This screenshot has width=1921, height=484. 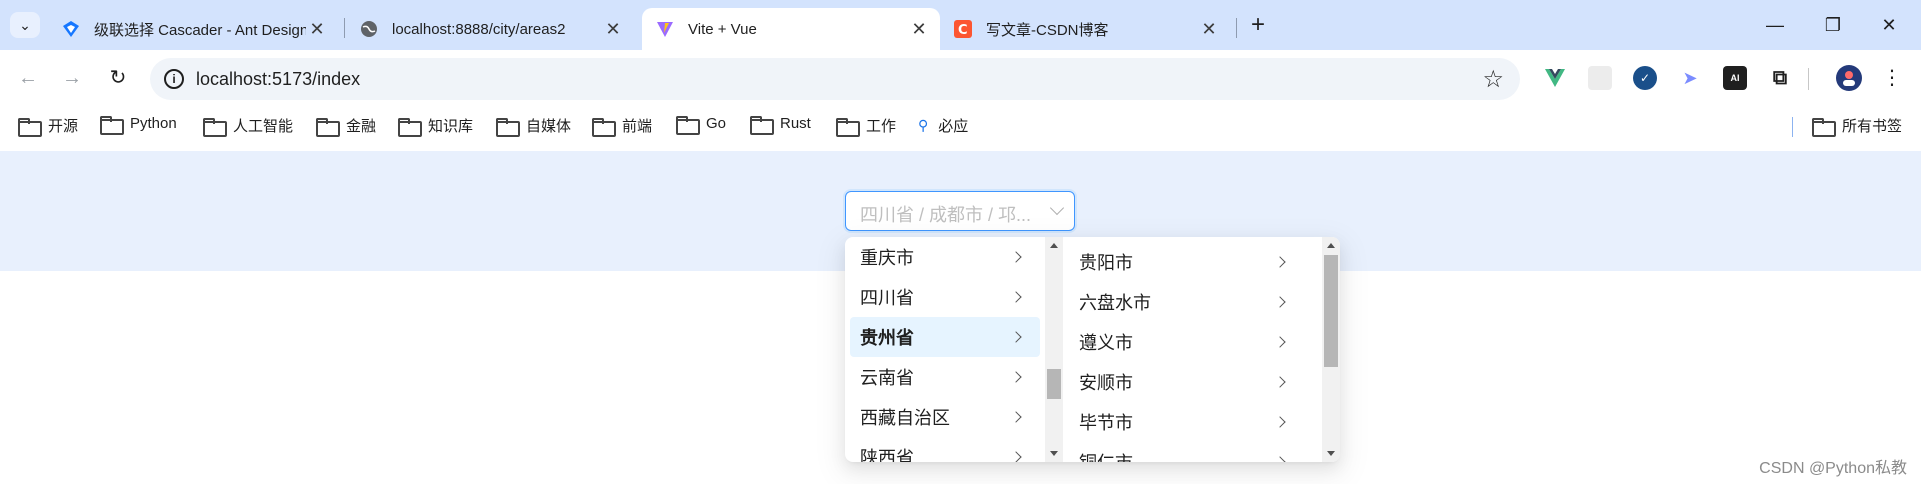 I want to click on tab-title: localhost:8888/city/areas2, so click(x=479, y=29).